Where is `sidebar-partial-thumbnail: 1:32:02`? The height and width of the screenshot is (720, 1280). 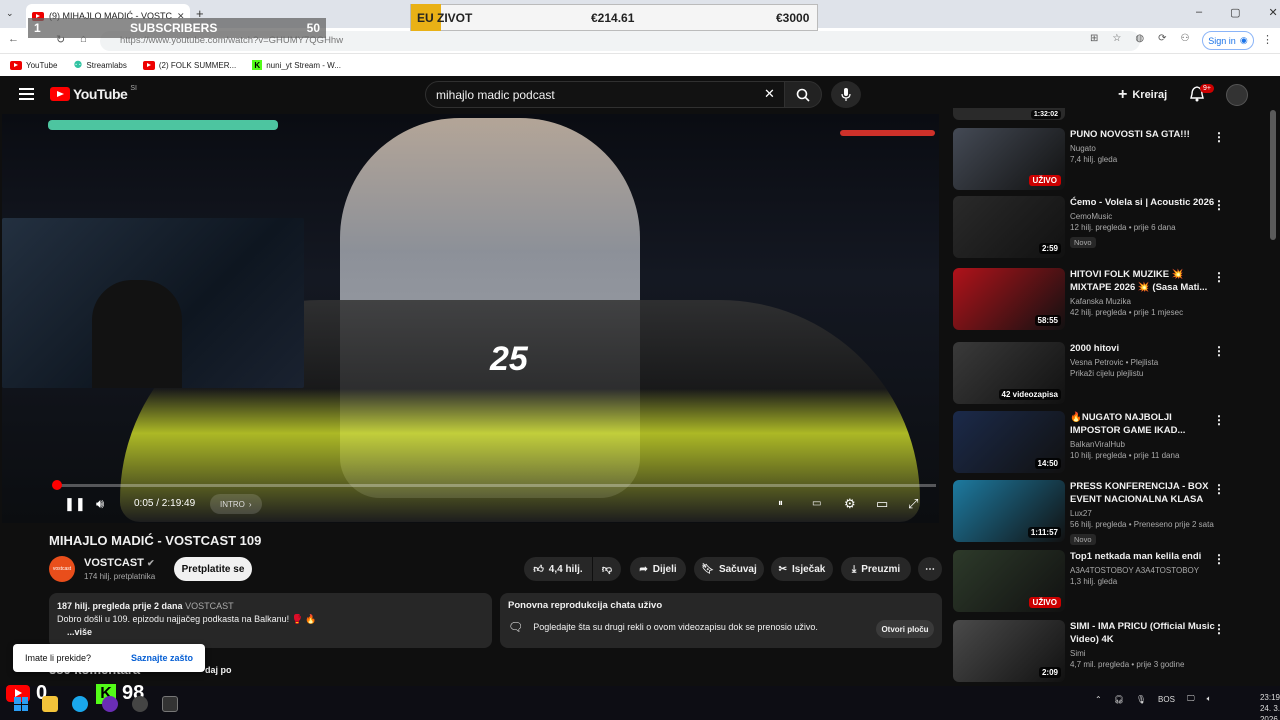
sidebar-partial-thumbnail: 1:32:02 is located at coordinates (1009, 114).